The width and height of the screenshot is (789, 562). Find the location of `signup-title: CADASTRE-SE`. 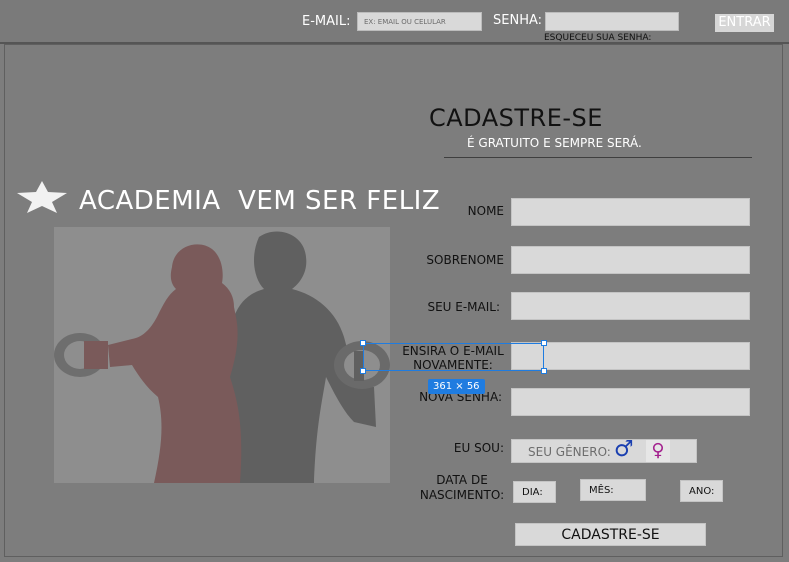

signup-title: CADASTRE-SE is located at coordinates (516, 118).